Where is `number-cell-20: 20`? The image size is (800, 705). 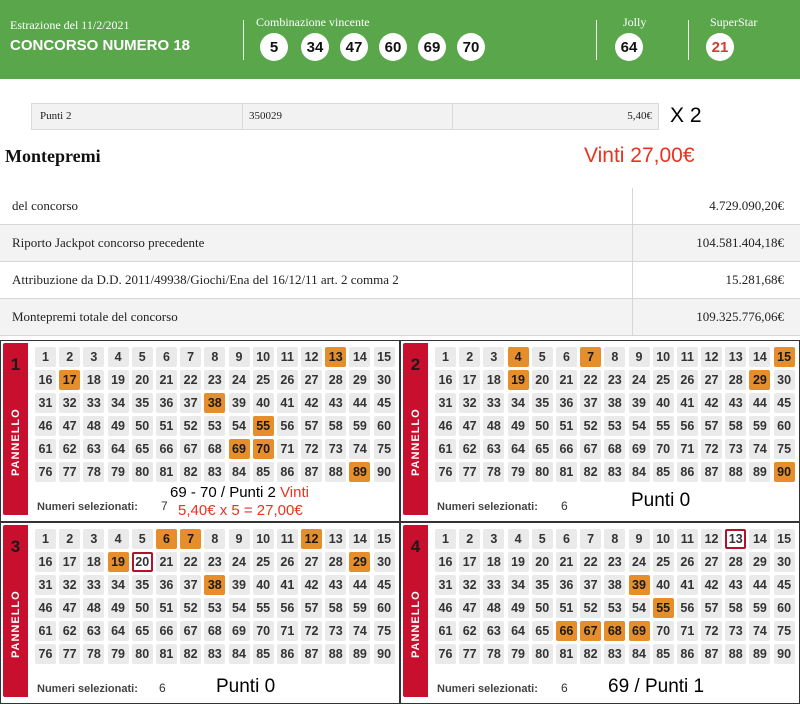
number-cell-20: 20 is located at coordinates (542, 380).